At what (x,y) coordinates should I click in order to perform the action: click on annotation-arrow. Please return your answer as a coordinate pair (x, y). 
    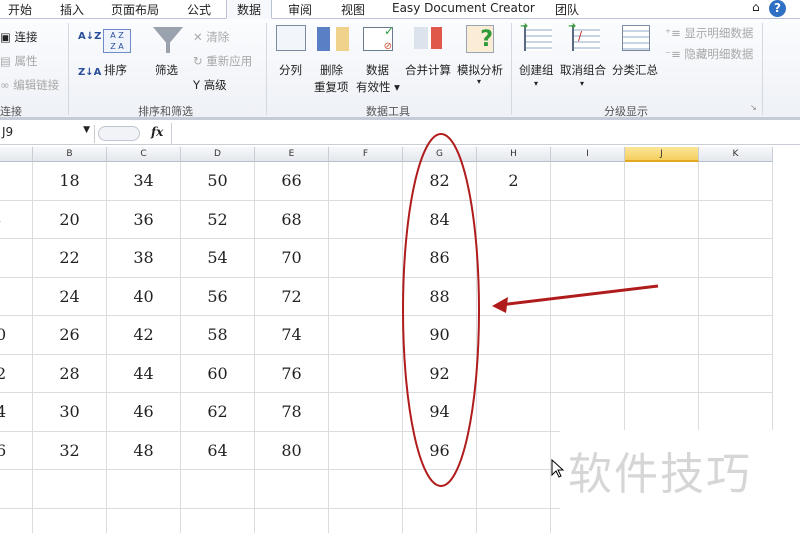
    Looking at the image, I should click on (579, 295).